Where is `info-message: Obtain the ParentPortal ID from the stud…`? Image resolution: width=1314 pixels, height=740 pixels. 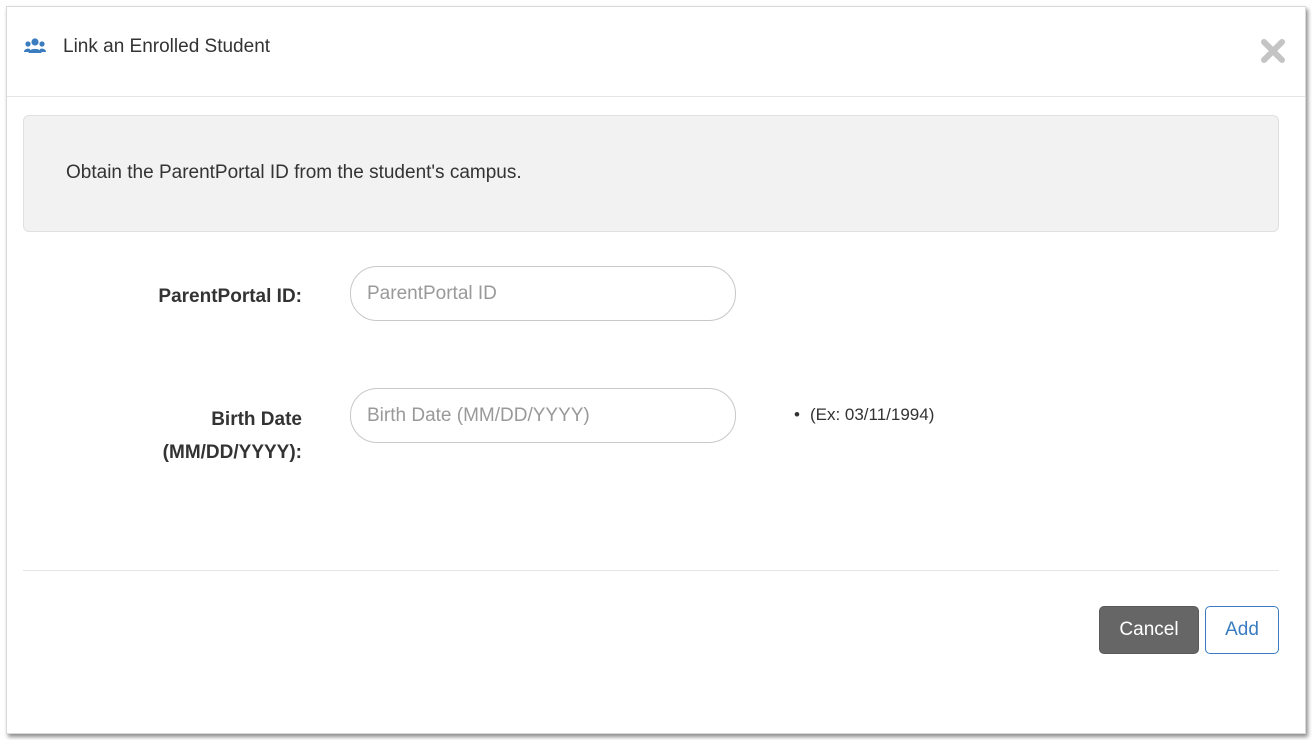
info-message: Obtain the ParentPortal ID from the stud… is located at coordinates (294, 172).